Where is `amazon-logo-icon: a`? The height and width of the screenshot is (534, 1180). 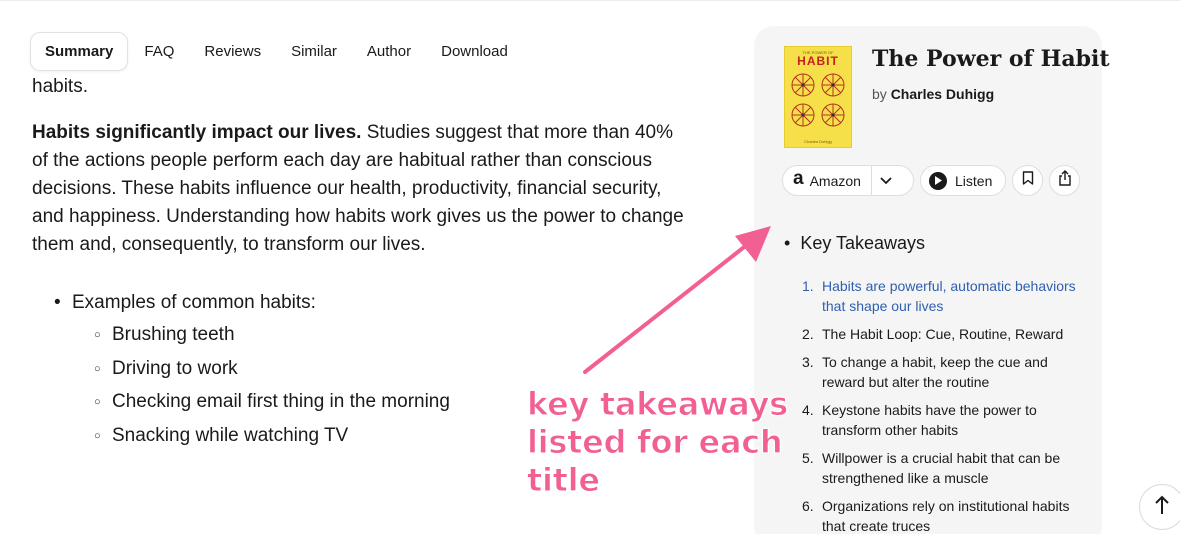
amazon-logo-icon: a is located at coordinates (798, 178).